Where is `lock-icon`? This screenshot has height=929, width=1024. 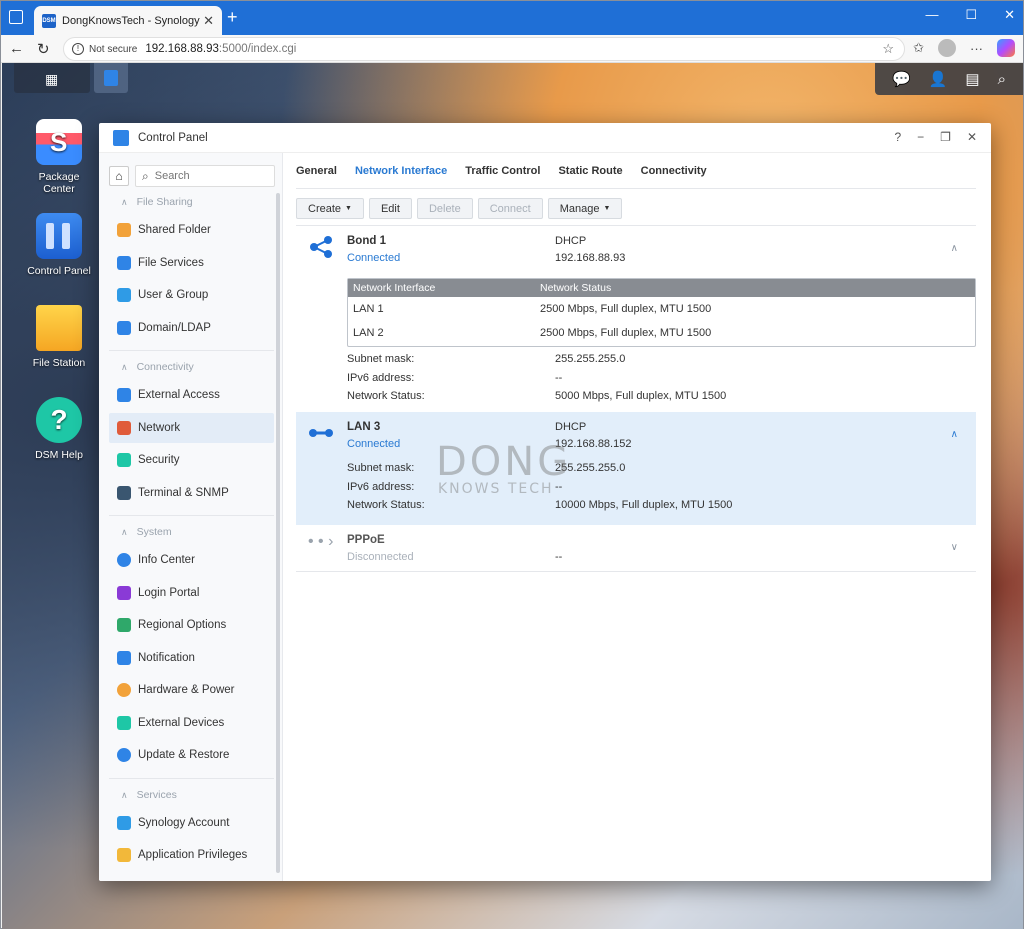
lock-icon is located at coordinates (124, 855).